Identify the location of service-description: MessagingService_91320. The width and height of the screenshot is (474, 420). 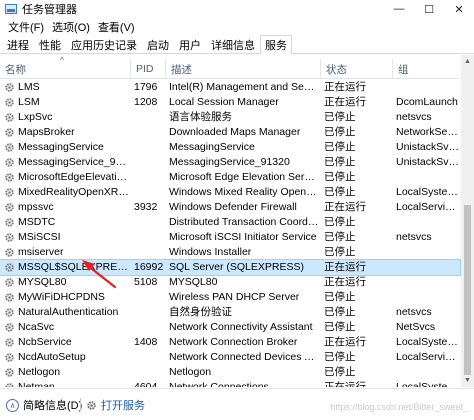
(229, 162).